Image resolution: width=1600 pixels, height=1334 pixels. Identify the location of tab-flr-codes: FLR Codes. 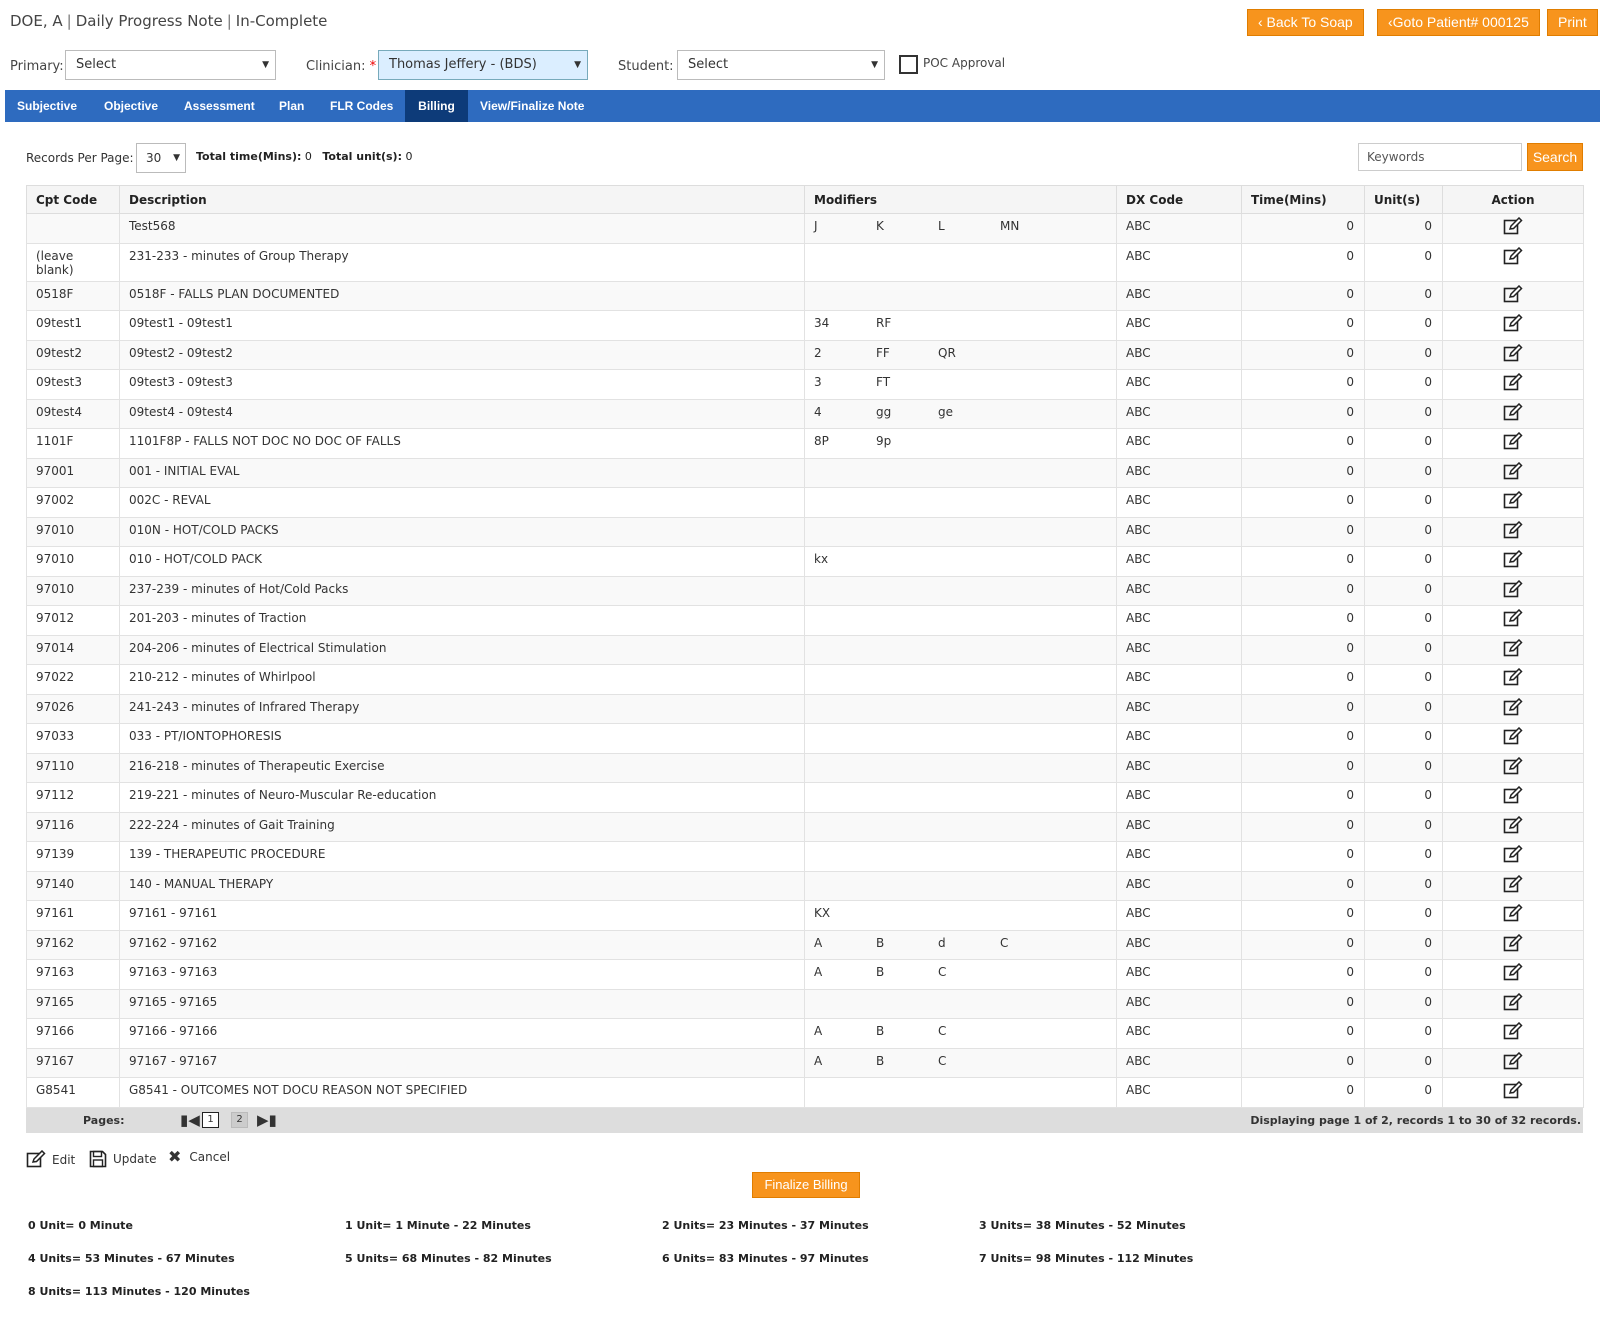
(361, 106).